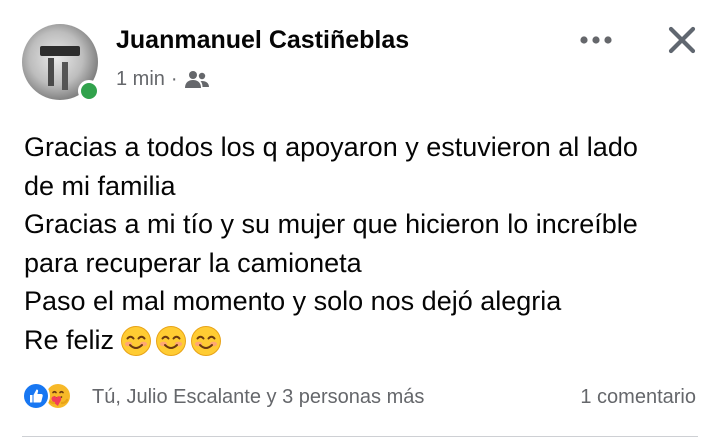 Image resolution: width=720 pixels, height=443 pixels. Describe the element at coordinates (36, 396) in the screenshot. I see `like-reaction-icon` at that location.